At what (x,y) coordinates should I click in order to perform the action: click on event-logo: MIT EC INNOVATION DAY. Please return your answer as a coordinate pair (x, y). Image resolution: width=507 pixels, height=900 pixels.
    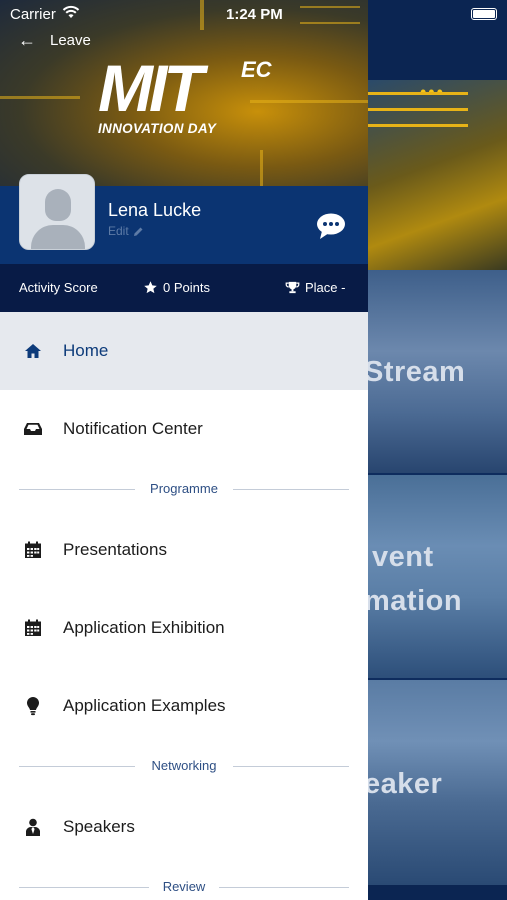
    Looking at the image, I should click on (185, 93).